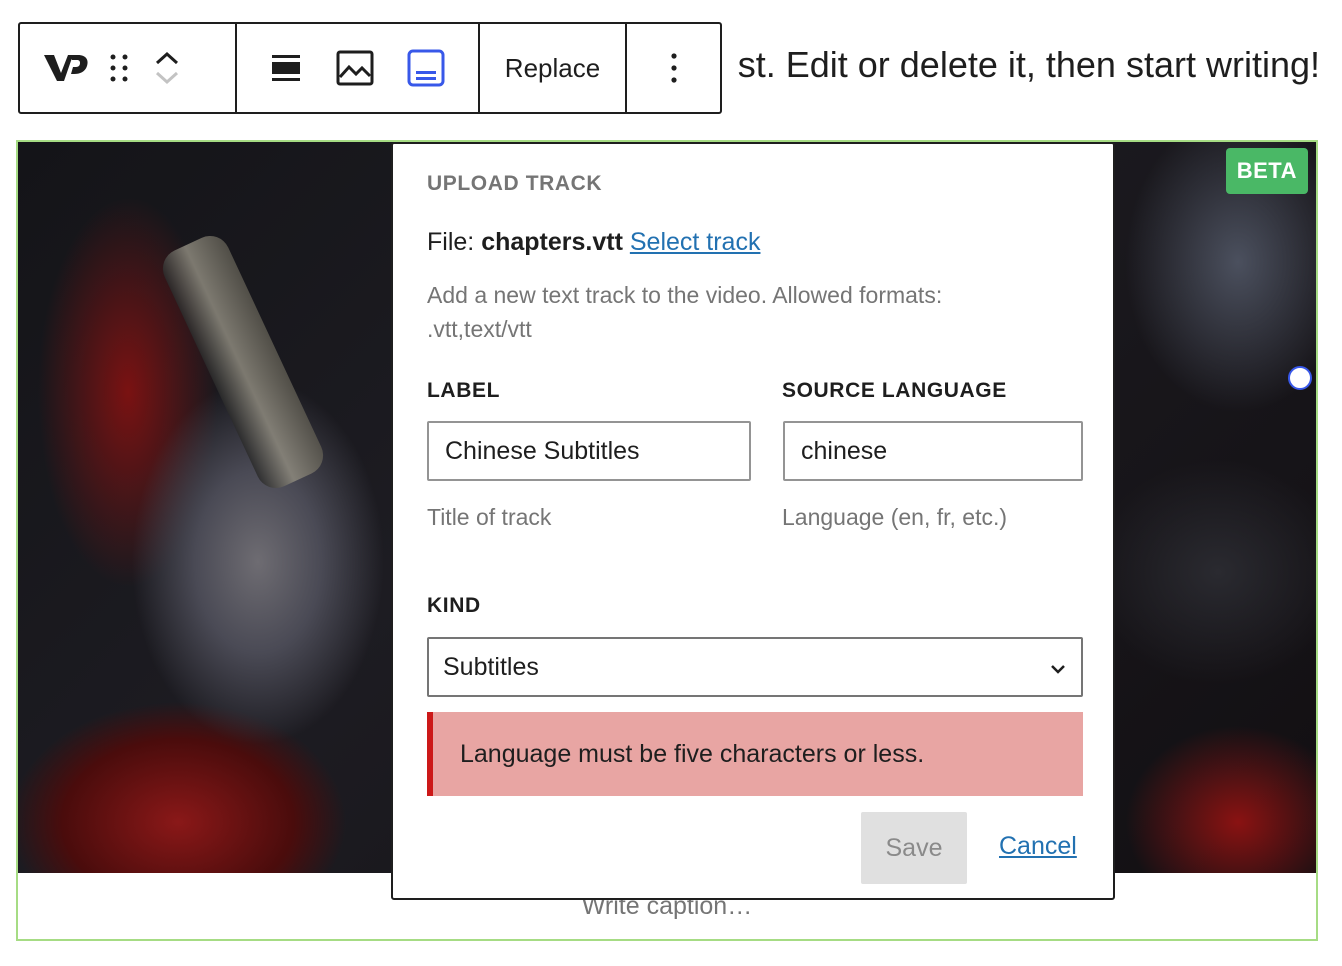 This screenshot has height=966, width=1342. Describe the element at coordinates (119, 68) in the screenshot. I see `drag-handle-icon` at that location.